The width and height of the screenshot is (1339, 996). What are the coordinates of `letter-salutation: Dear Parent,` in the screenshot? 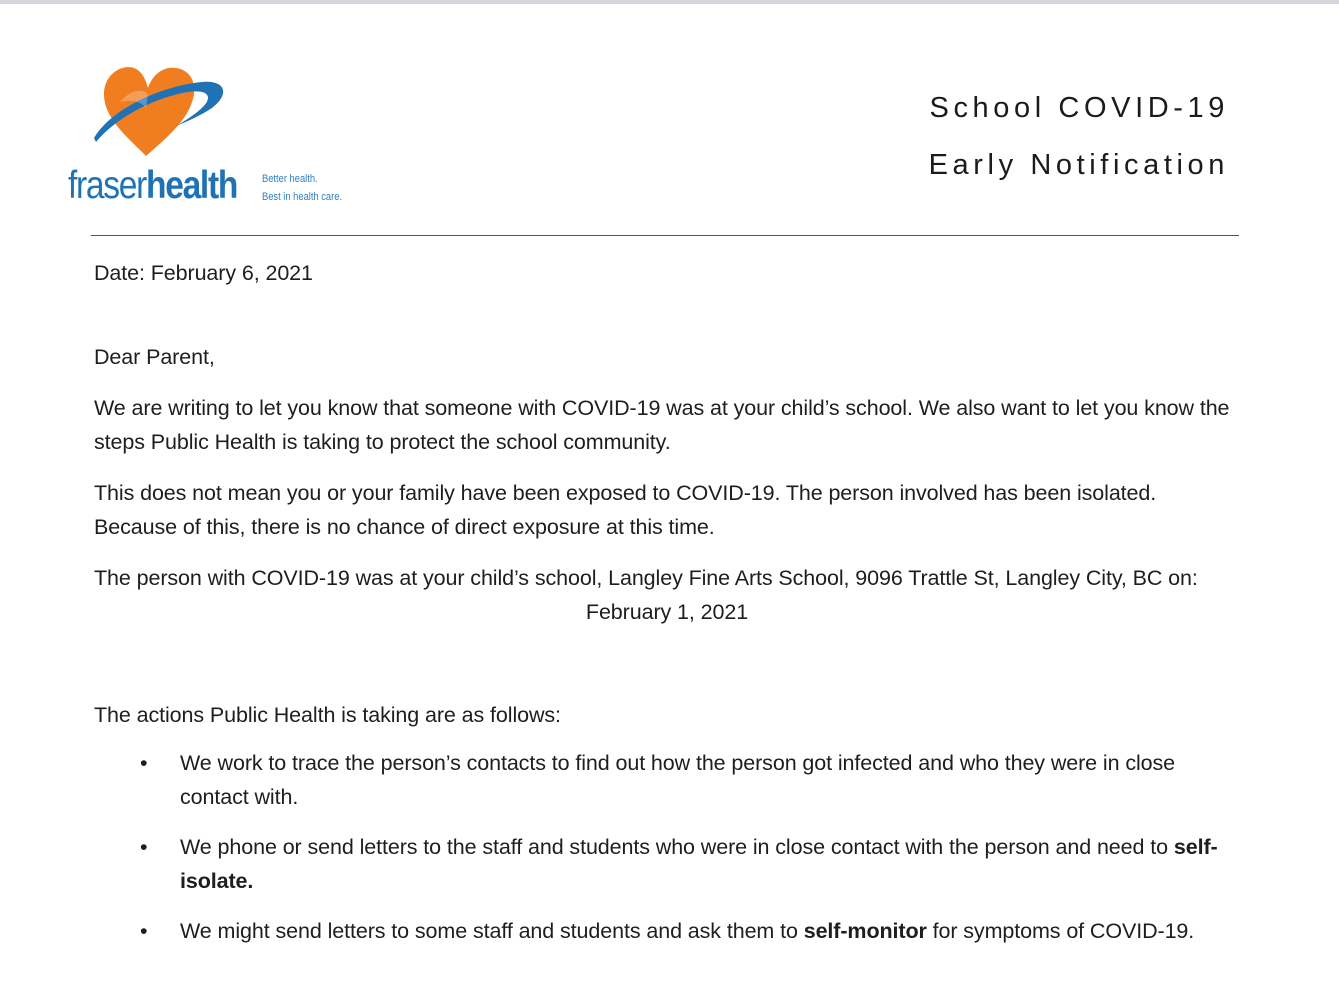 It's located at (154, 357).